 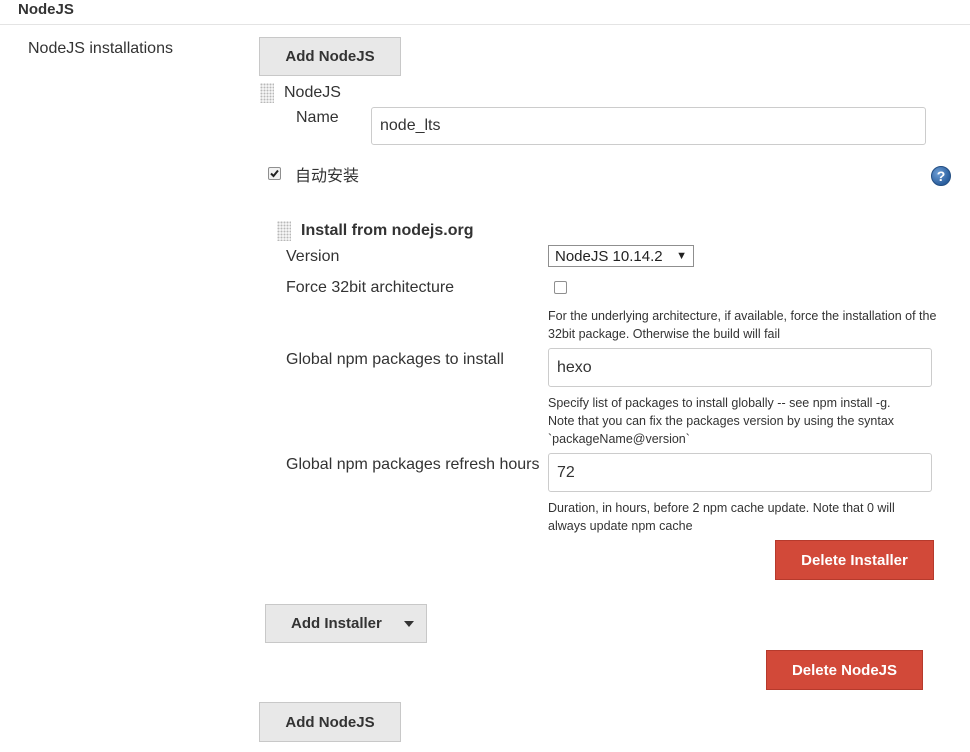 What do you see at coordinates (100, 48) in the screenshot?
I see `nodejs-installations-label: NodeJS installations` at bounding box center [100, 48].